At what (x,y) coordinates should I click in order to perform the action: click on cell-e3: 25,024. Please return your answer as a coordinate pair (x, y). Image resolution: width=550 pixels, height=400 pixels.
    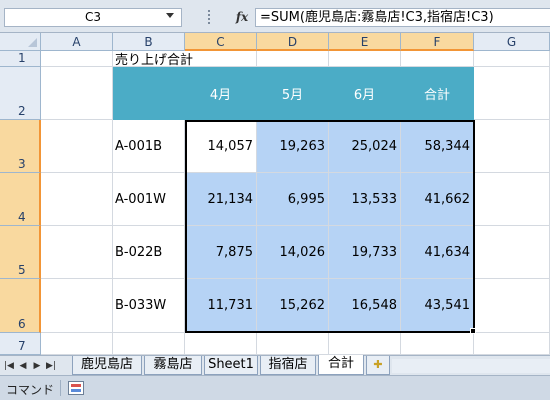
    Looking at the image, I should click on (365, 146).